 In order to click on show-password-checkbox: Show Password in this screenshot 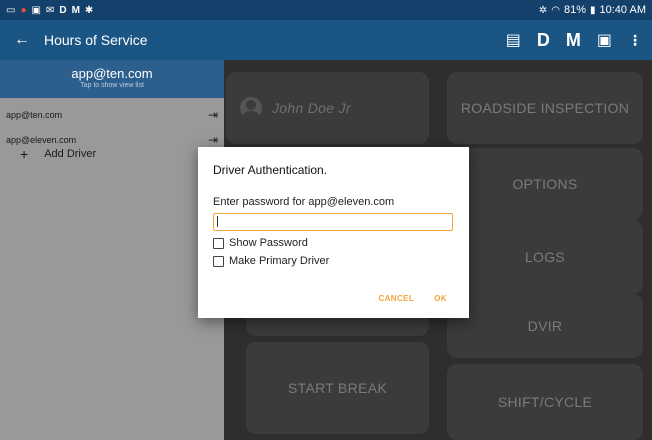, I will do `click(333, 243)`.